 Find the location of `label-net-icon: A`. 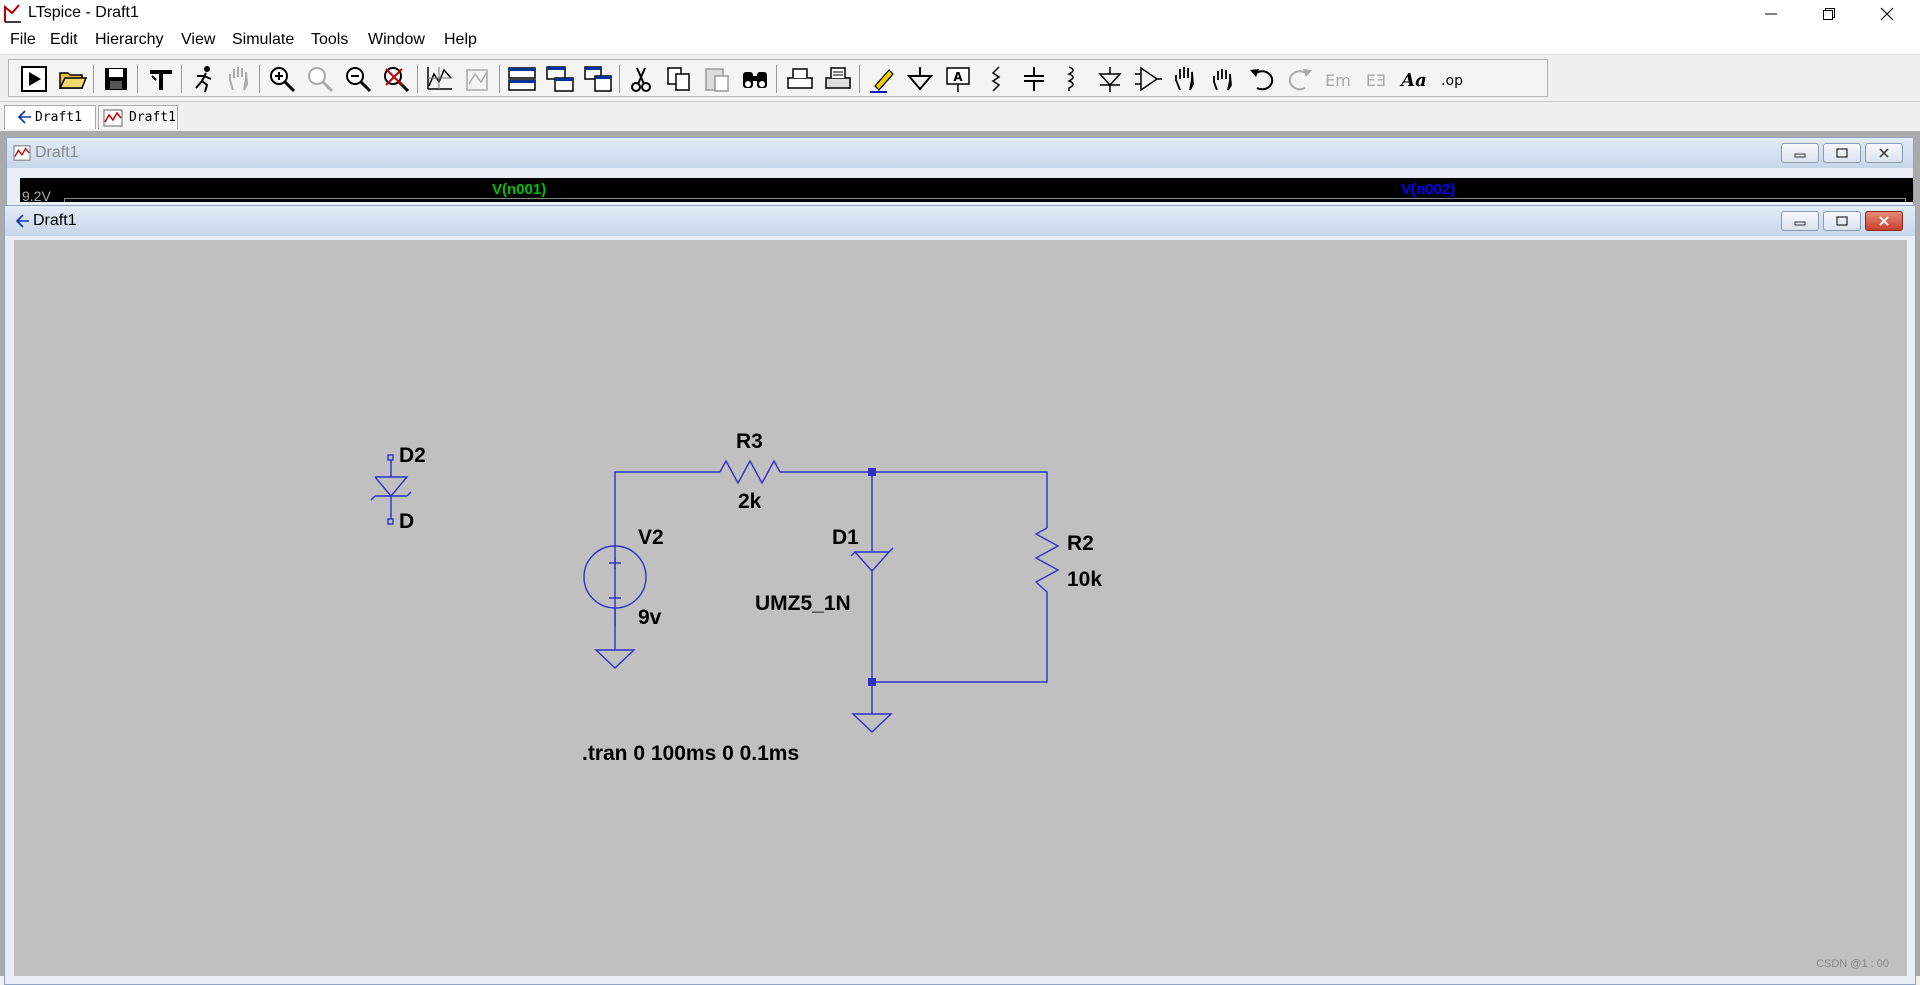

label-net-icon: A is located at coordinates (958, 79).